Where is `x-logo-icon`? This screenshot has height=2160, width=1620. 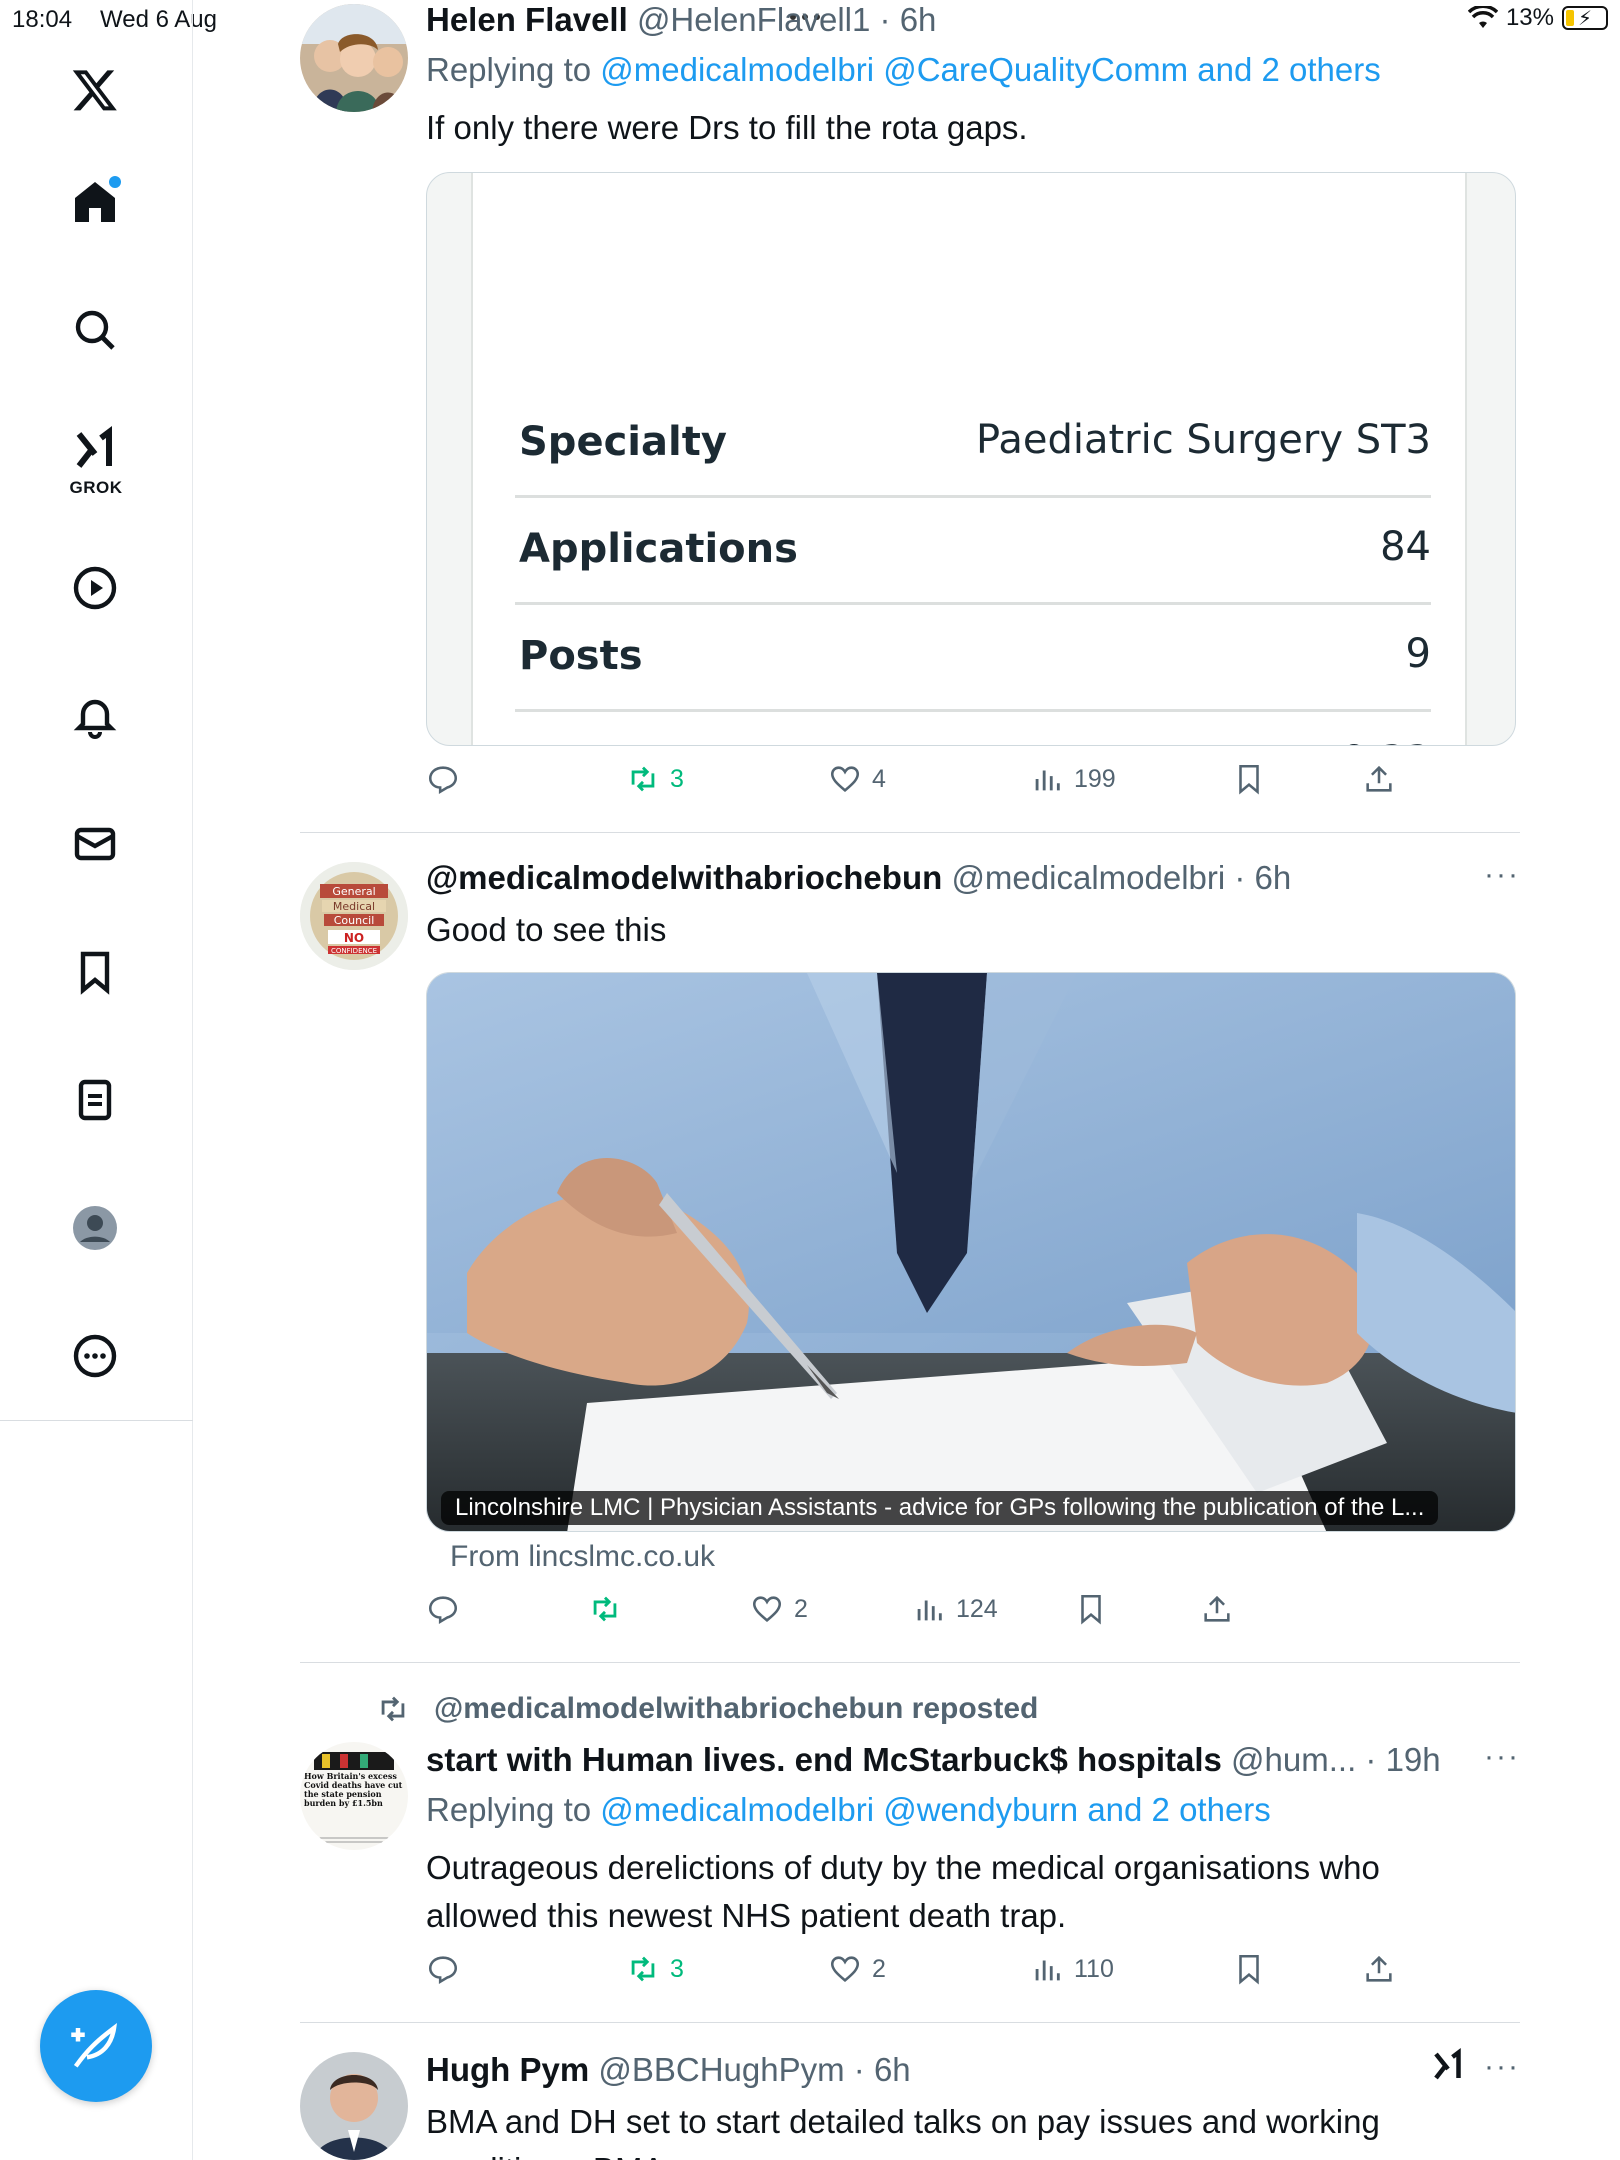
x-logo-icon is located at coordinates (95, 90).